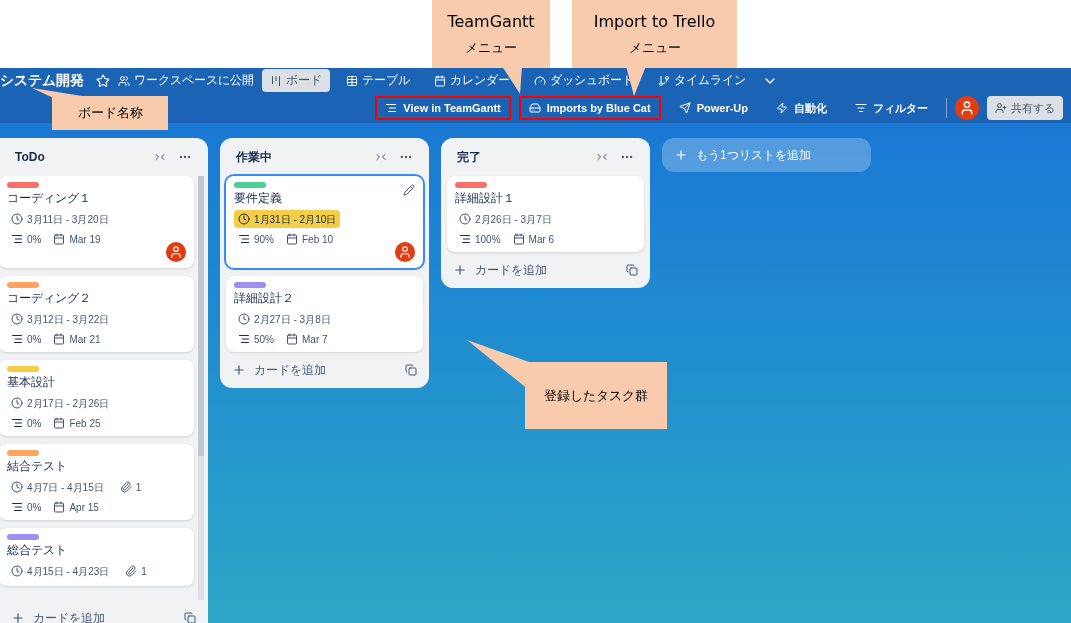  What do you see at coordinates (60, 403) in the screenshot?
I see `date-range: 2月17日 - 2月26日` at bounding box center [60, 403].